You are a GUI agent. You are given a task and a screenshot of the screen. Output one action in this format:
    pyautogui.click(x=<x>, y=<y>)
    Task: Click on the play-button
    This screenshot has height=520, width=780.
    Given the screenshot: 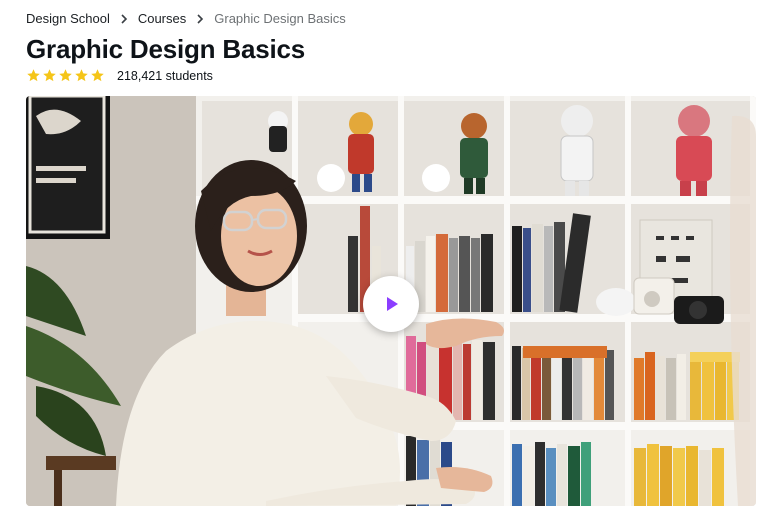 What is the action you would take?
    pyautogui.click(x=391, y=304)
    